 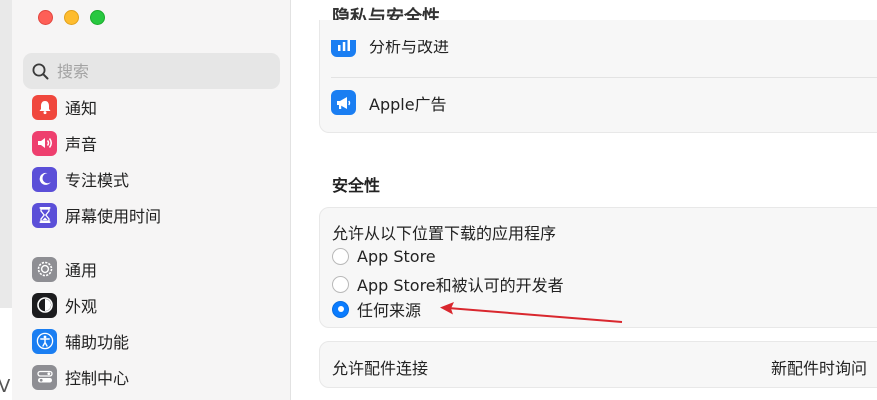 I want to click on chart-icon, so click(x=343, y=48).